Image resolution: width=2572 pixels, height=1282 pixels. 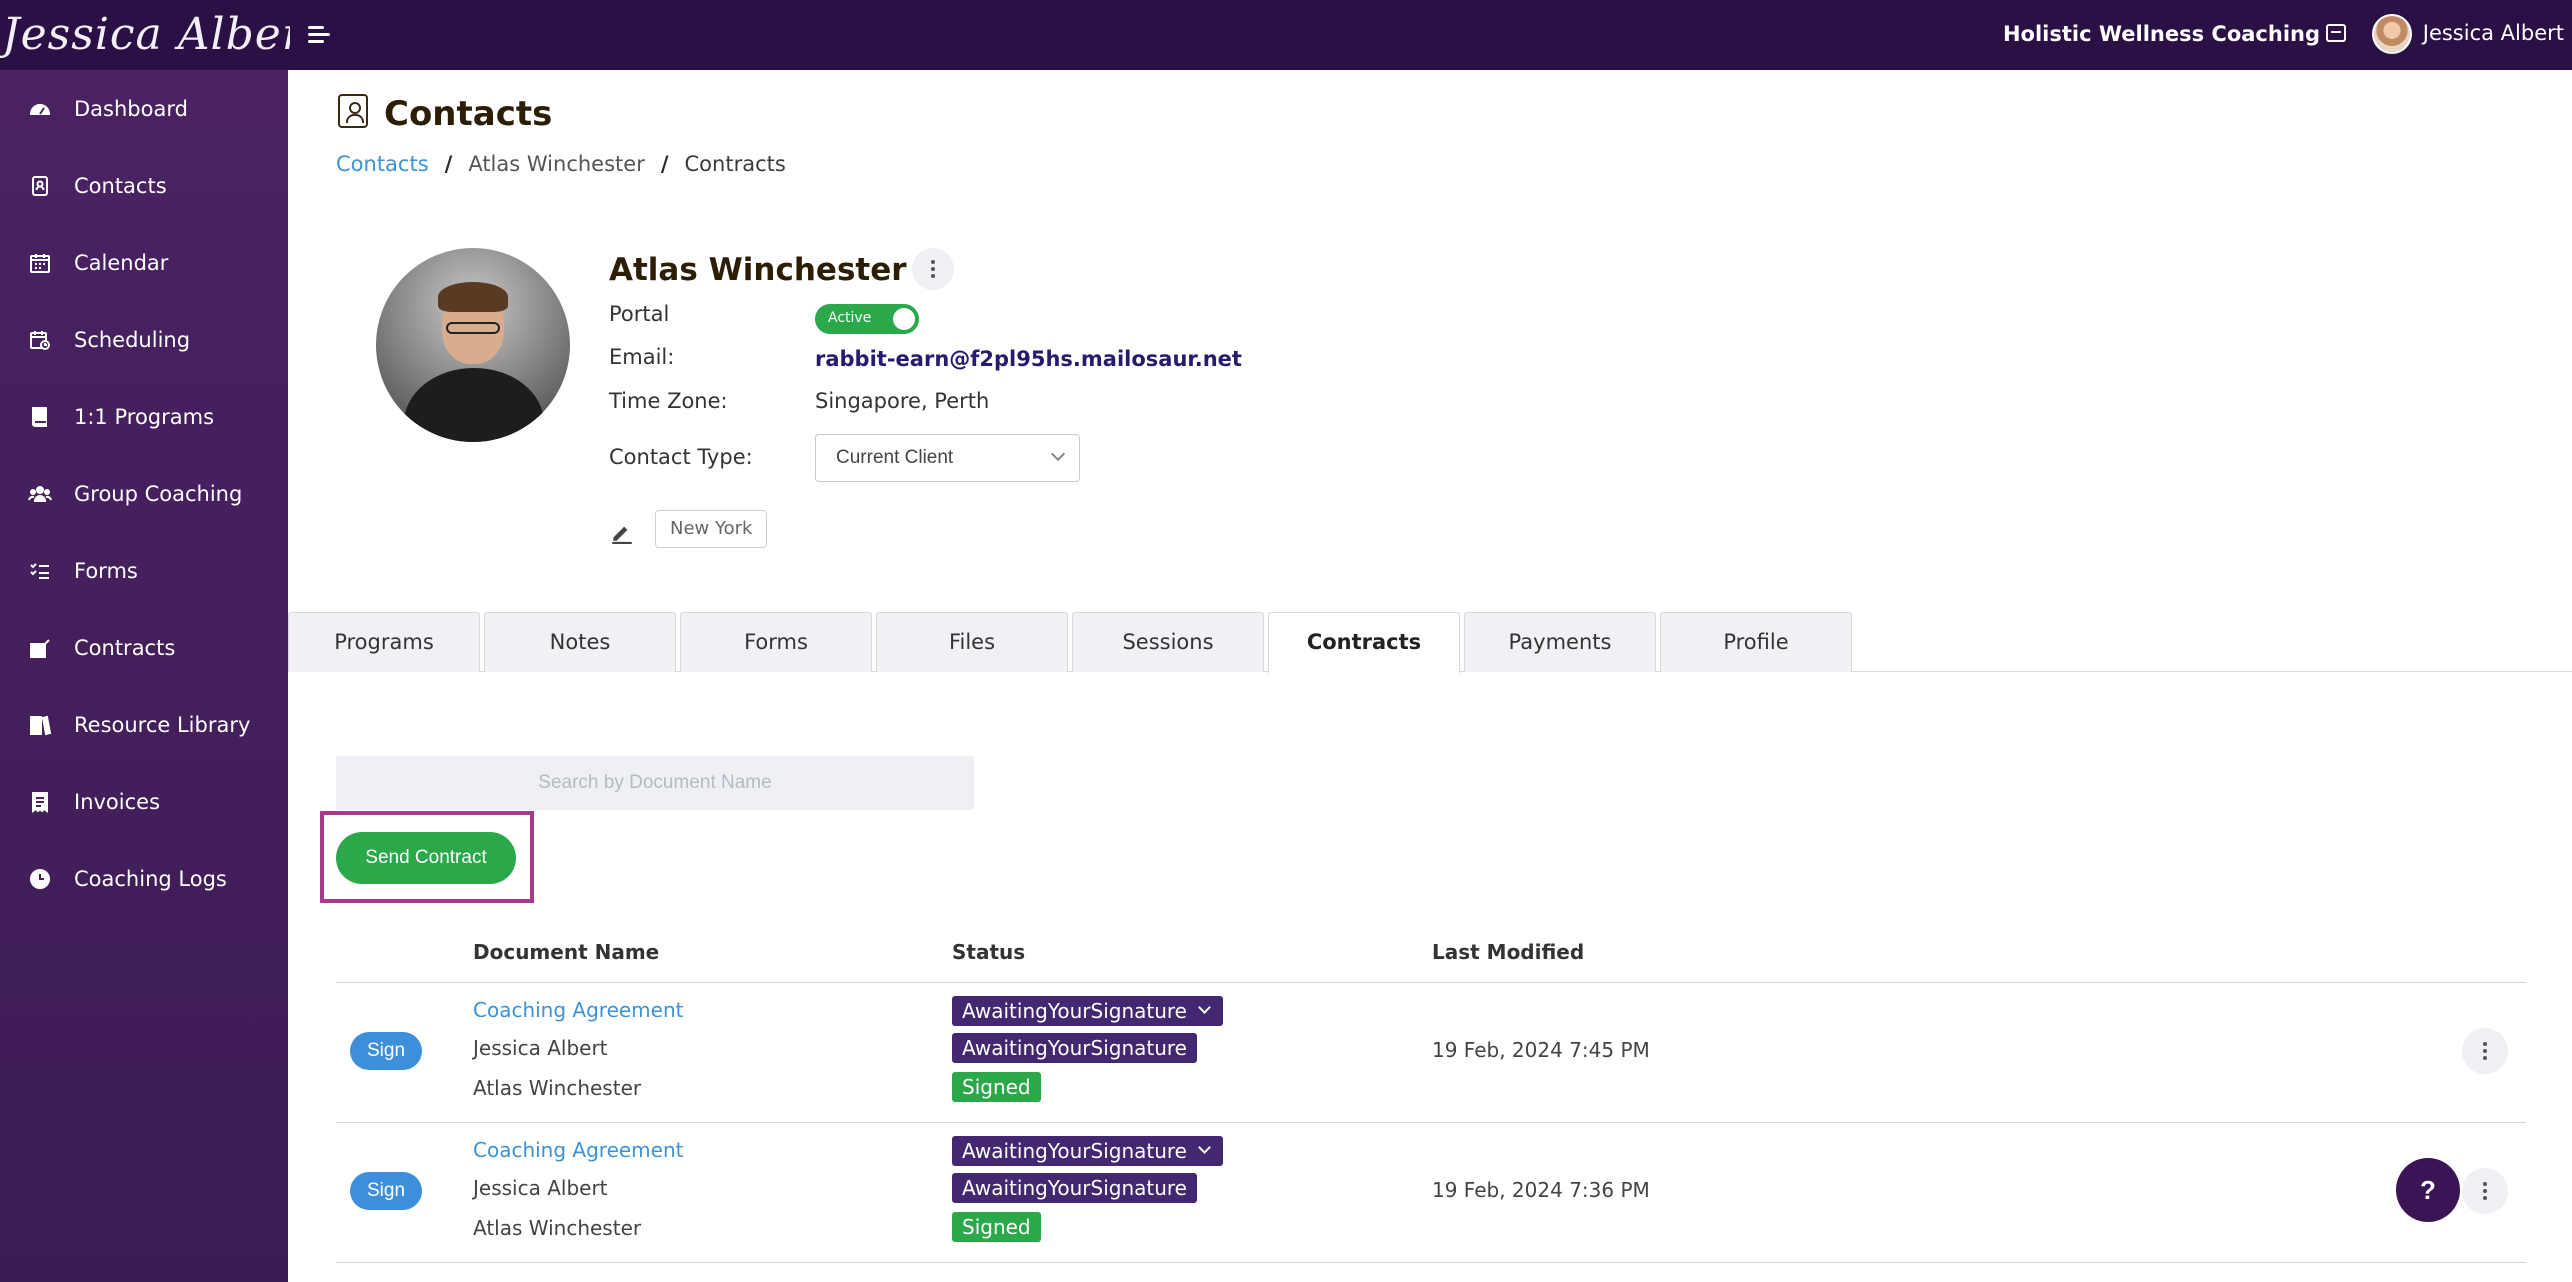 I want to click on search-input, so click(x=655, y=783).